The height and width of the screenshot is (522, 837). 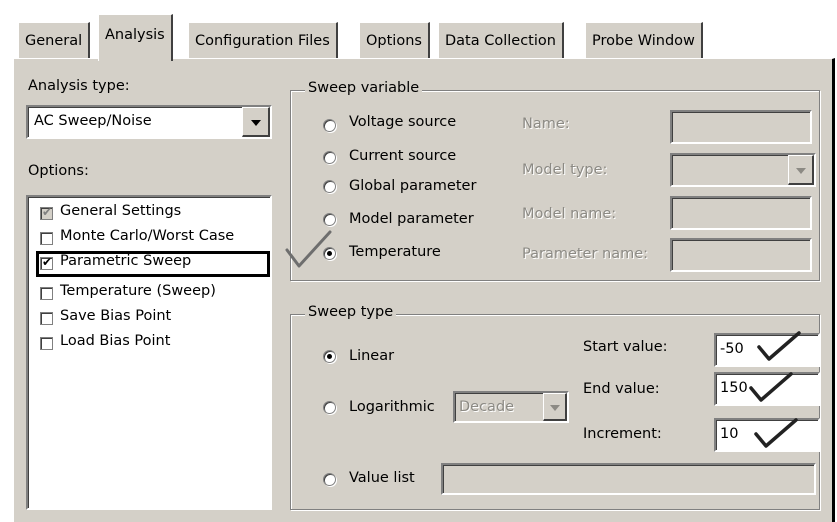 I want to click on linear-label: Linear, so click(x=372, y=356).